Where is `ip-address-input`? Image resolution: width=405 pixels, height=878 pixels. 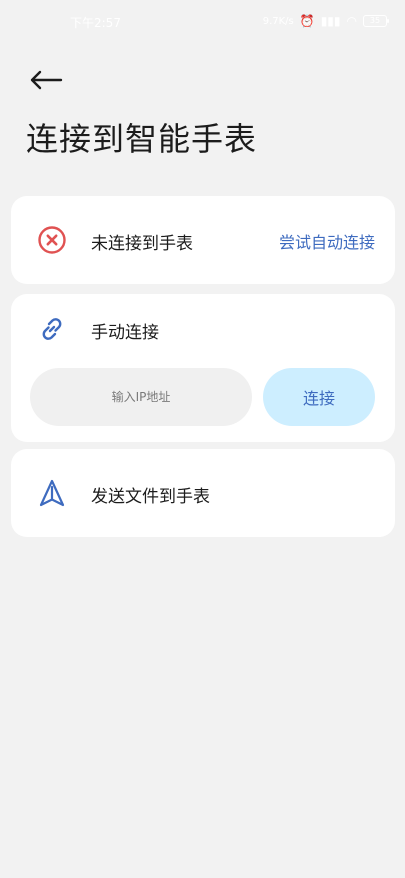
ip-address-input is located at coordinates (141, 397).